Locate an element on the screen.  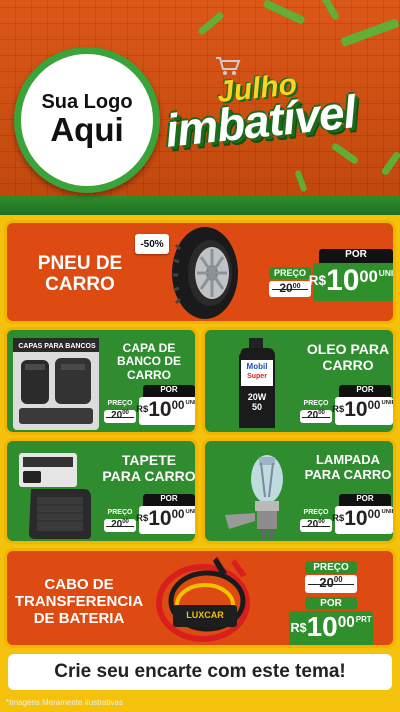
tire-image is located at coordinates (205, 273).